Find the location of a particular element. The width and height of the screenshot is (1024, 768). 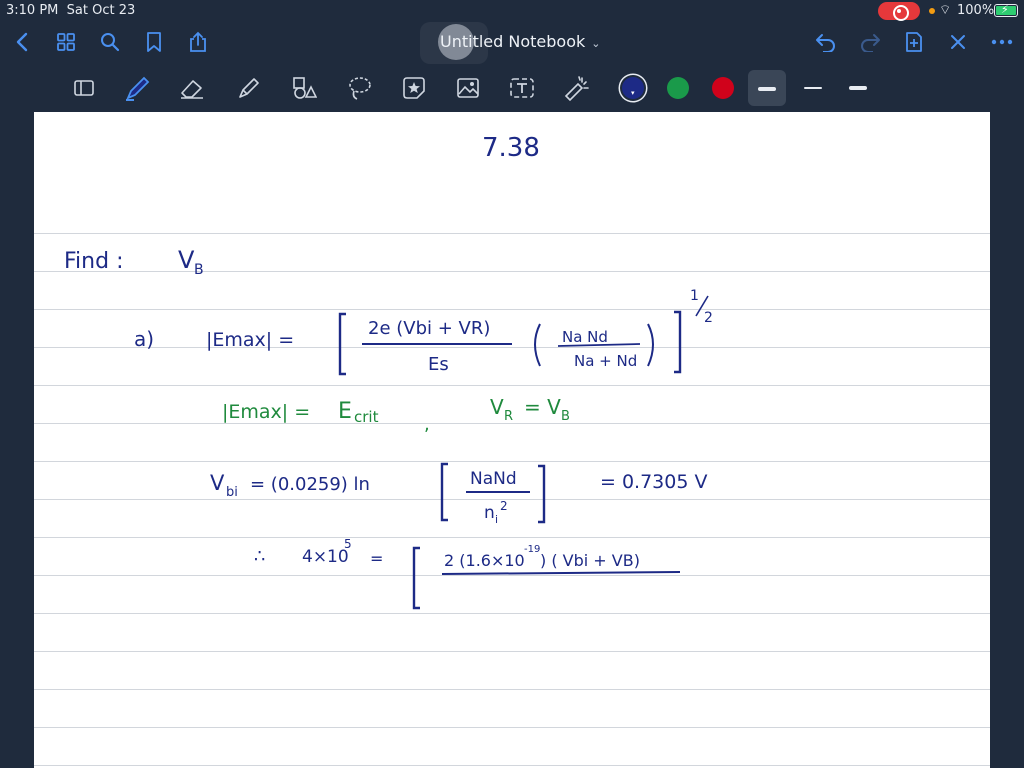

vbi-right-bracket is located at coordinates (542, 494).